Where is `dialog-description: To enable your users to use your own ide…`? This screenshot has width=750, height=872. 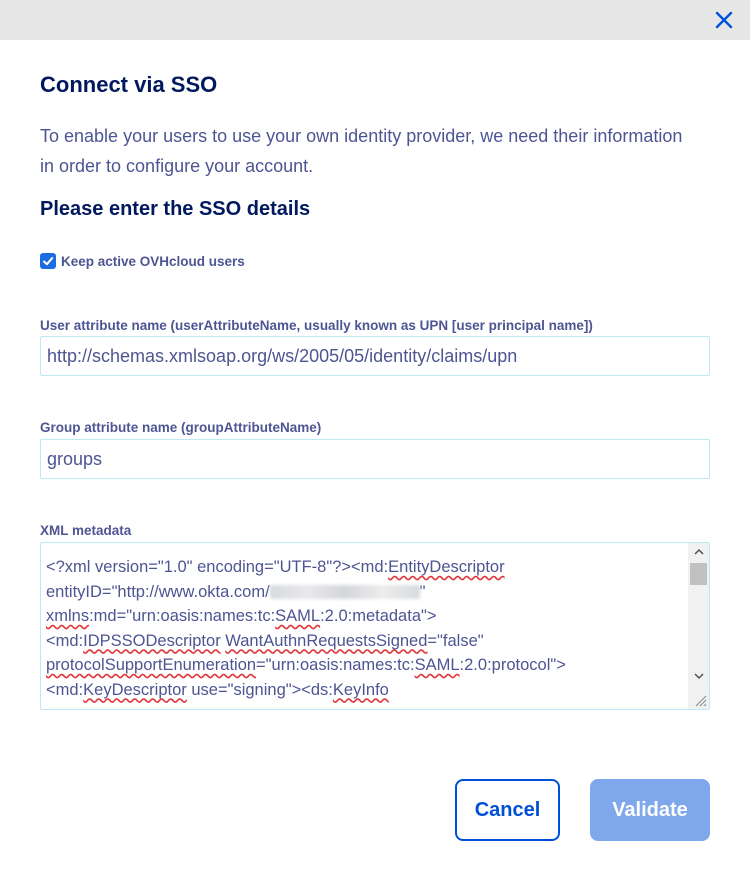
dialog-description: To enable your users to use your own ide… is located at coordinates (361, 151).